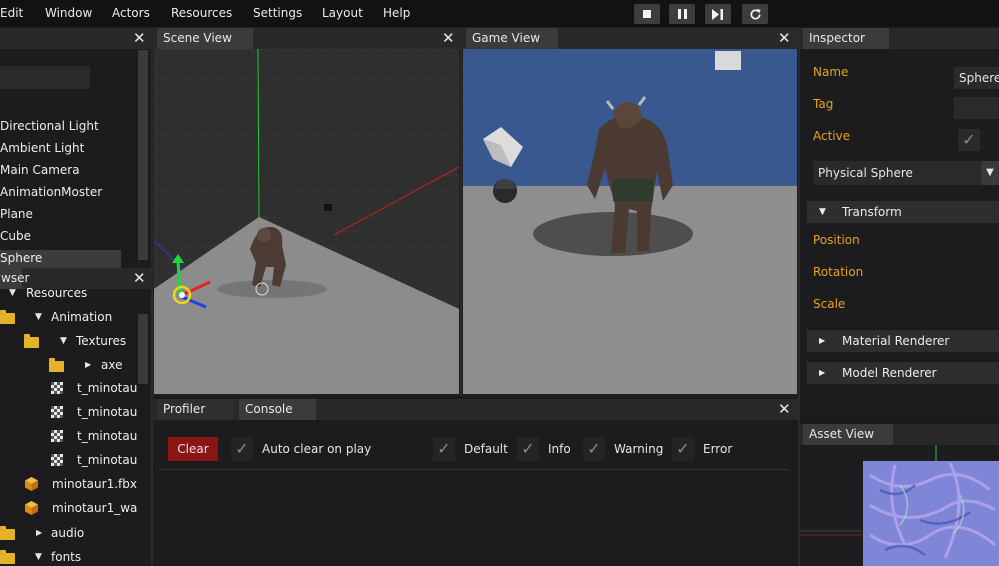 This screenshot has width=999, height=566. I want to click on rotation-label: Rotation, so click(838, 272).